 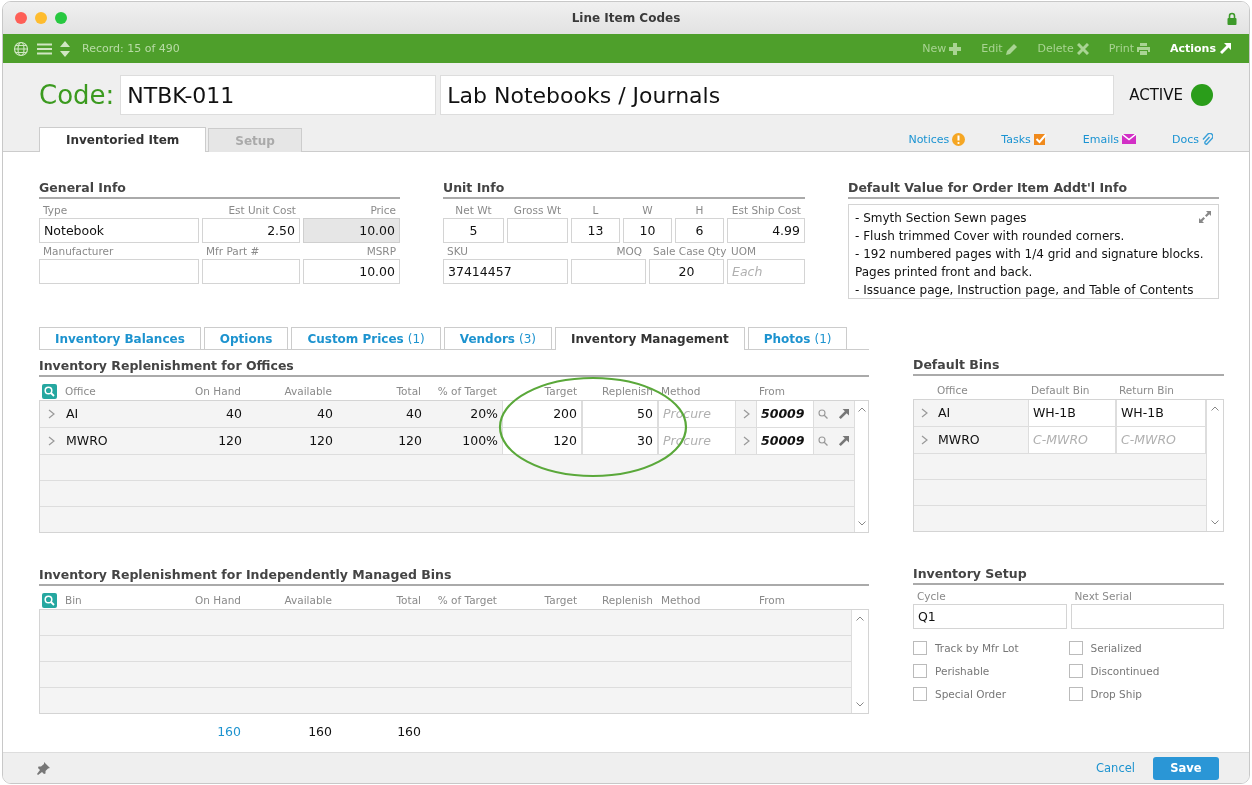 I want to click on name-field: Lab Notebooks / Journals, so click(x=777, y=95).